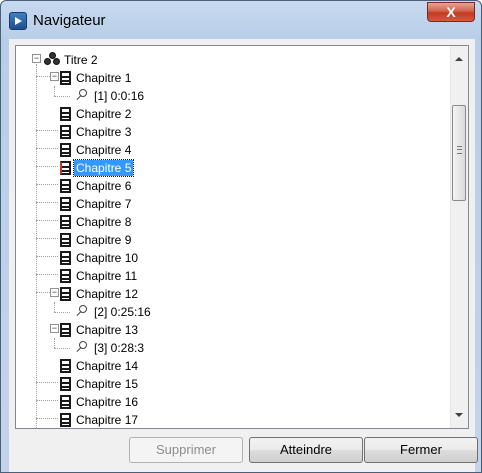  What do you see at coordinates (122, 312) in the screenshot?
I see `tree-item-marker-2: [2] 0:25:16` at bounding box center [122, 312].